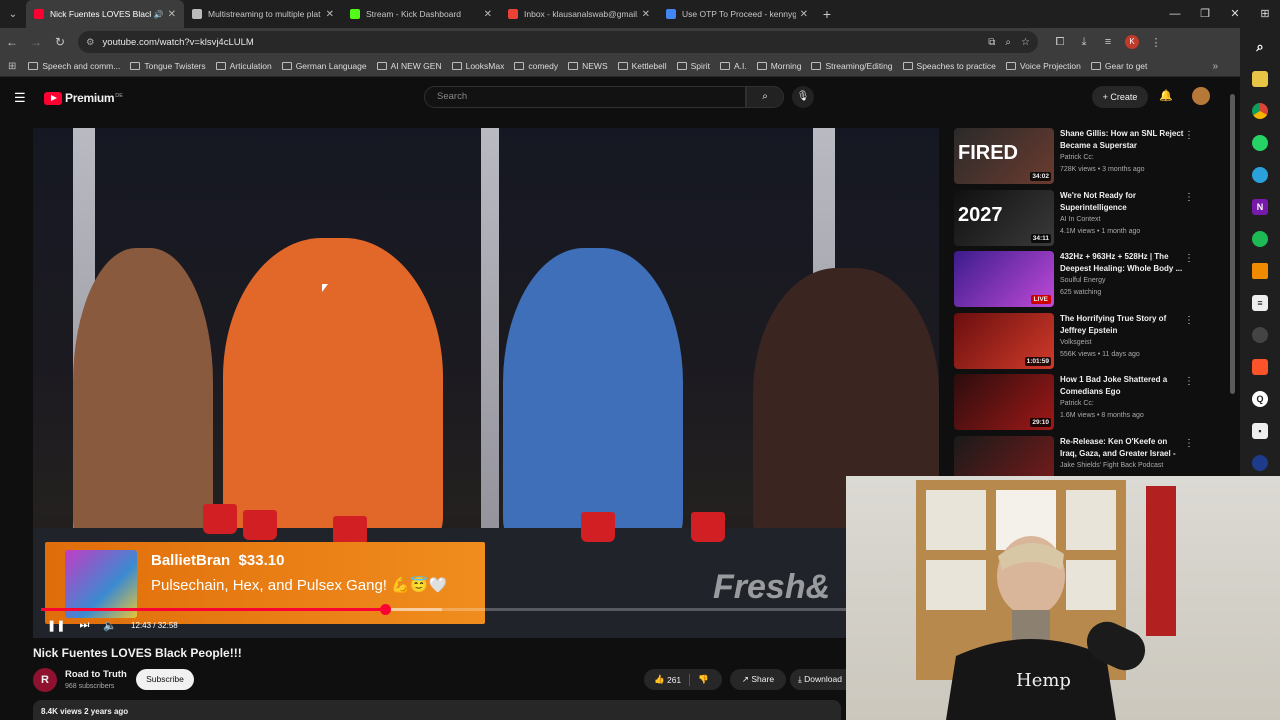 This screenshot has height=720, width=1280. Describe the element at coordinates (1265, 14) in the screenshot. I see `windows-logo-icon: ⊞` at that location.